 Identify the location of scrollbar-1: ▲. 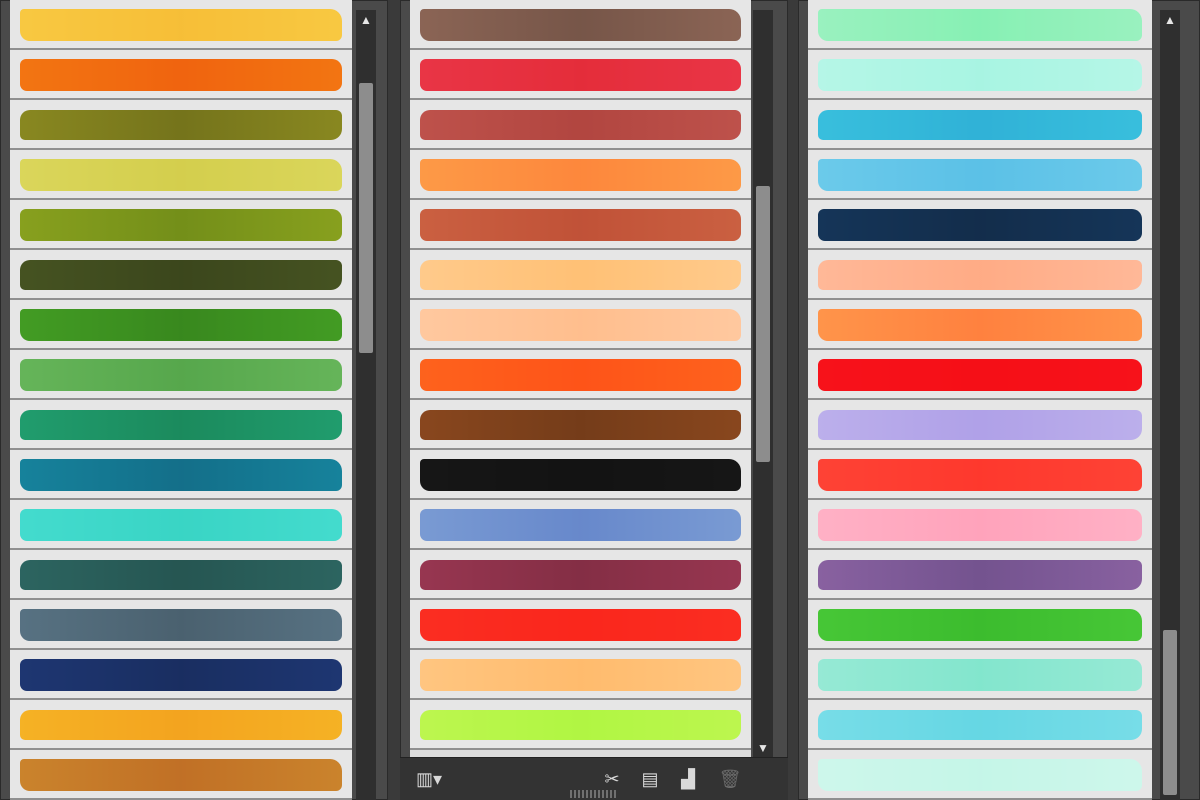
(366, 405).